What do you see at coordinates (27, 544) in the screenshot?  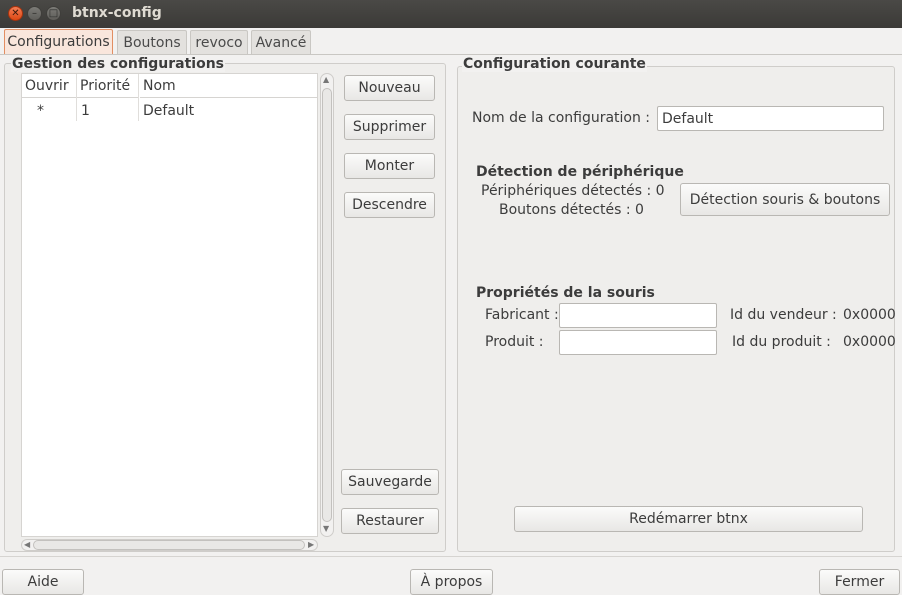 I see `scroll-left-arrow-icon: ◀` at bounding box center [27, 544].